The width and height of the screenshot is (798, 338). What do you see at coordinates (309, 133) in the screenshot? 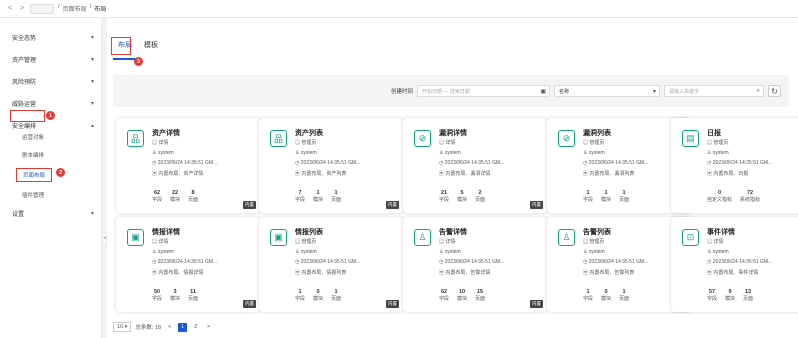
I see `card-title: 资产列表` at bounding box center [309, 133].